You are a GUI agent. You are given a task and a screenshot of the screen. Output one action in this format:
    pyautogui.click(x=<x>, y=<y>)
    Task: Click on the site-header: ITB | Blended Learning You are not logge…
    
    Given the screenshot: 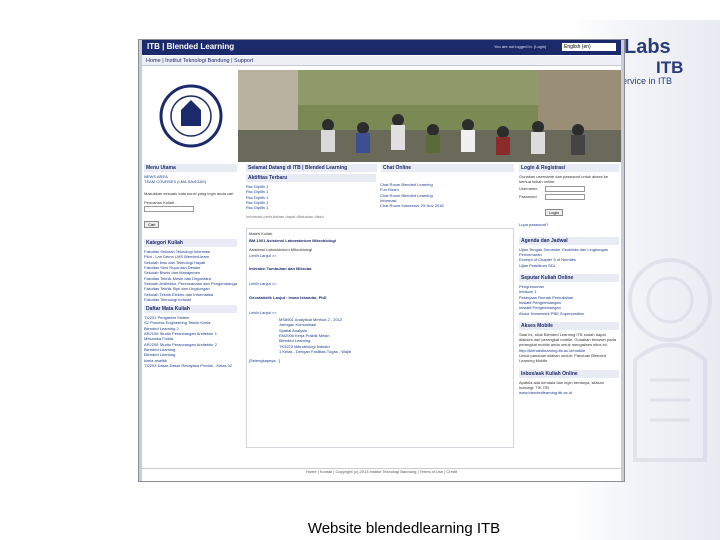 What is the action you would take?
    pyautogui.click(x=381, y=47)
    